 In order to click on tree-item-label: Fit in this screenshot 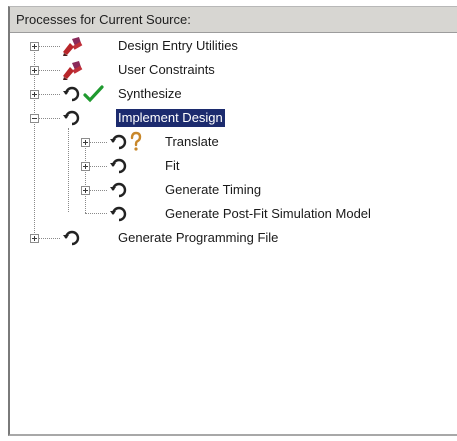, I will do `click(172, 165)`.